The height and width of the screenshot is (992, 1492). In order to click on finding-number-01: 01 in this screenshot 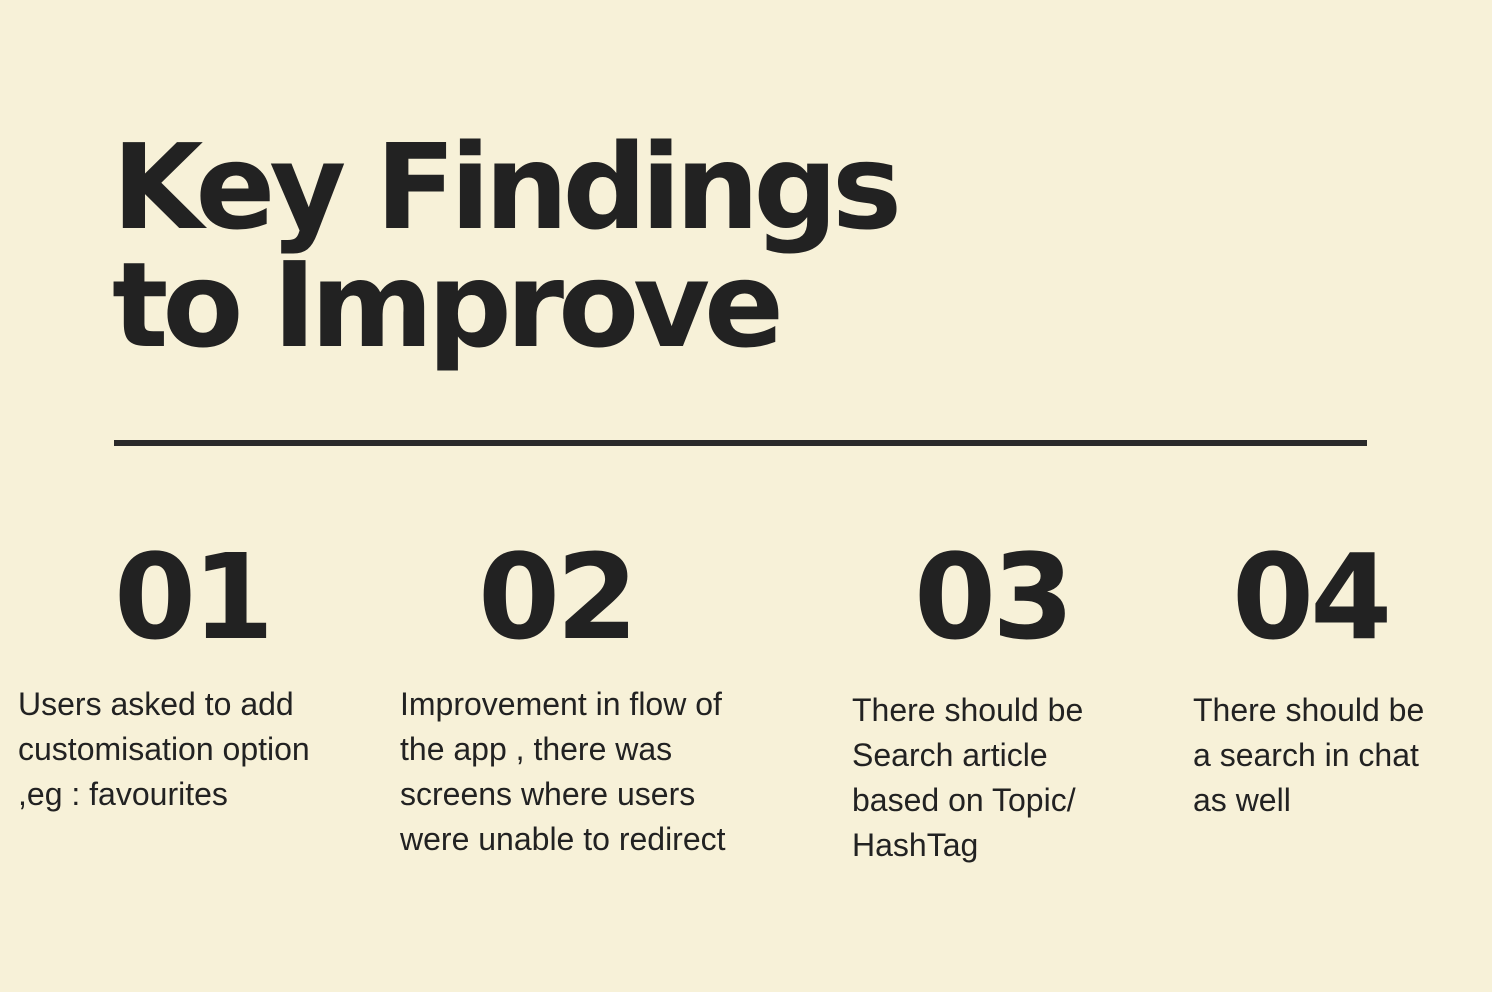, I will do `click(194, 597)`.